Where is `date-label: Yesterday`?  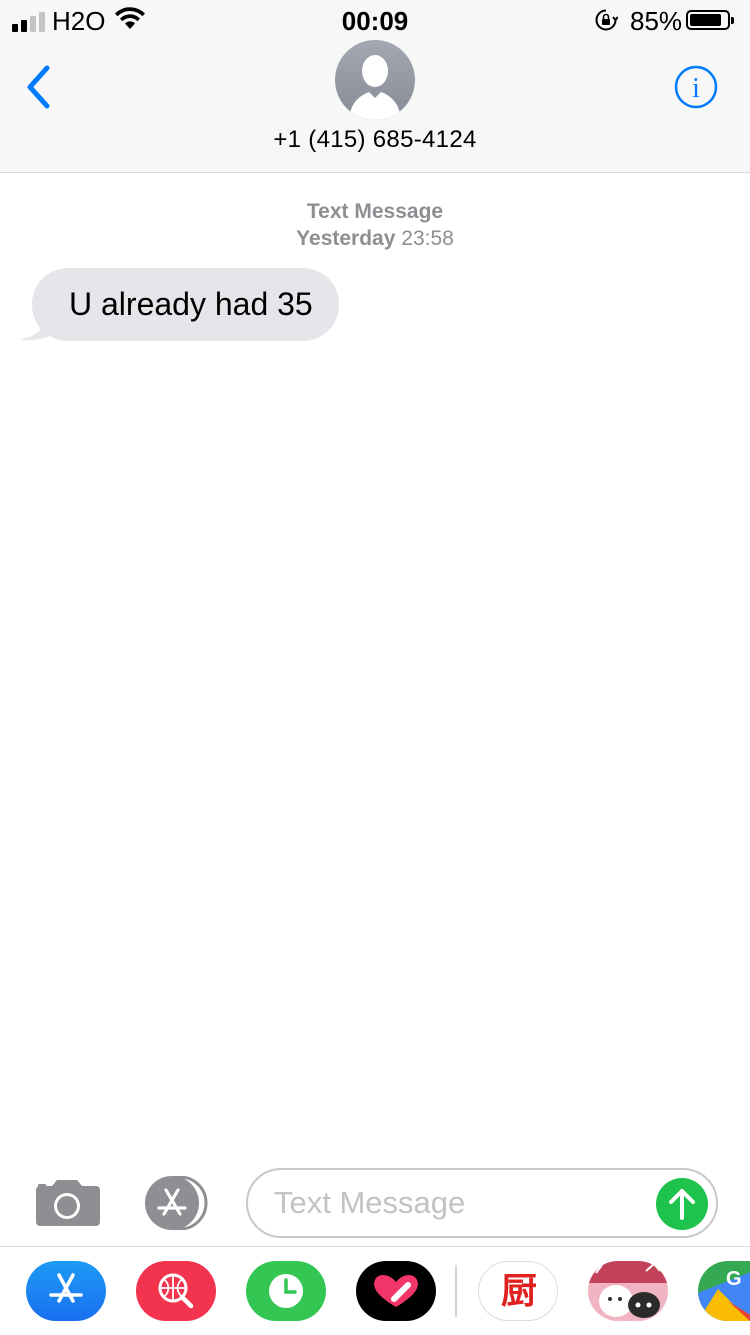
date-label: Yesterday is located at coordinates (346, 238).